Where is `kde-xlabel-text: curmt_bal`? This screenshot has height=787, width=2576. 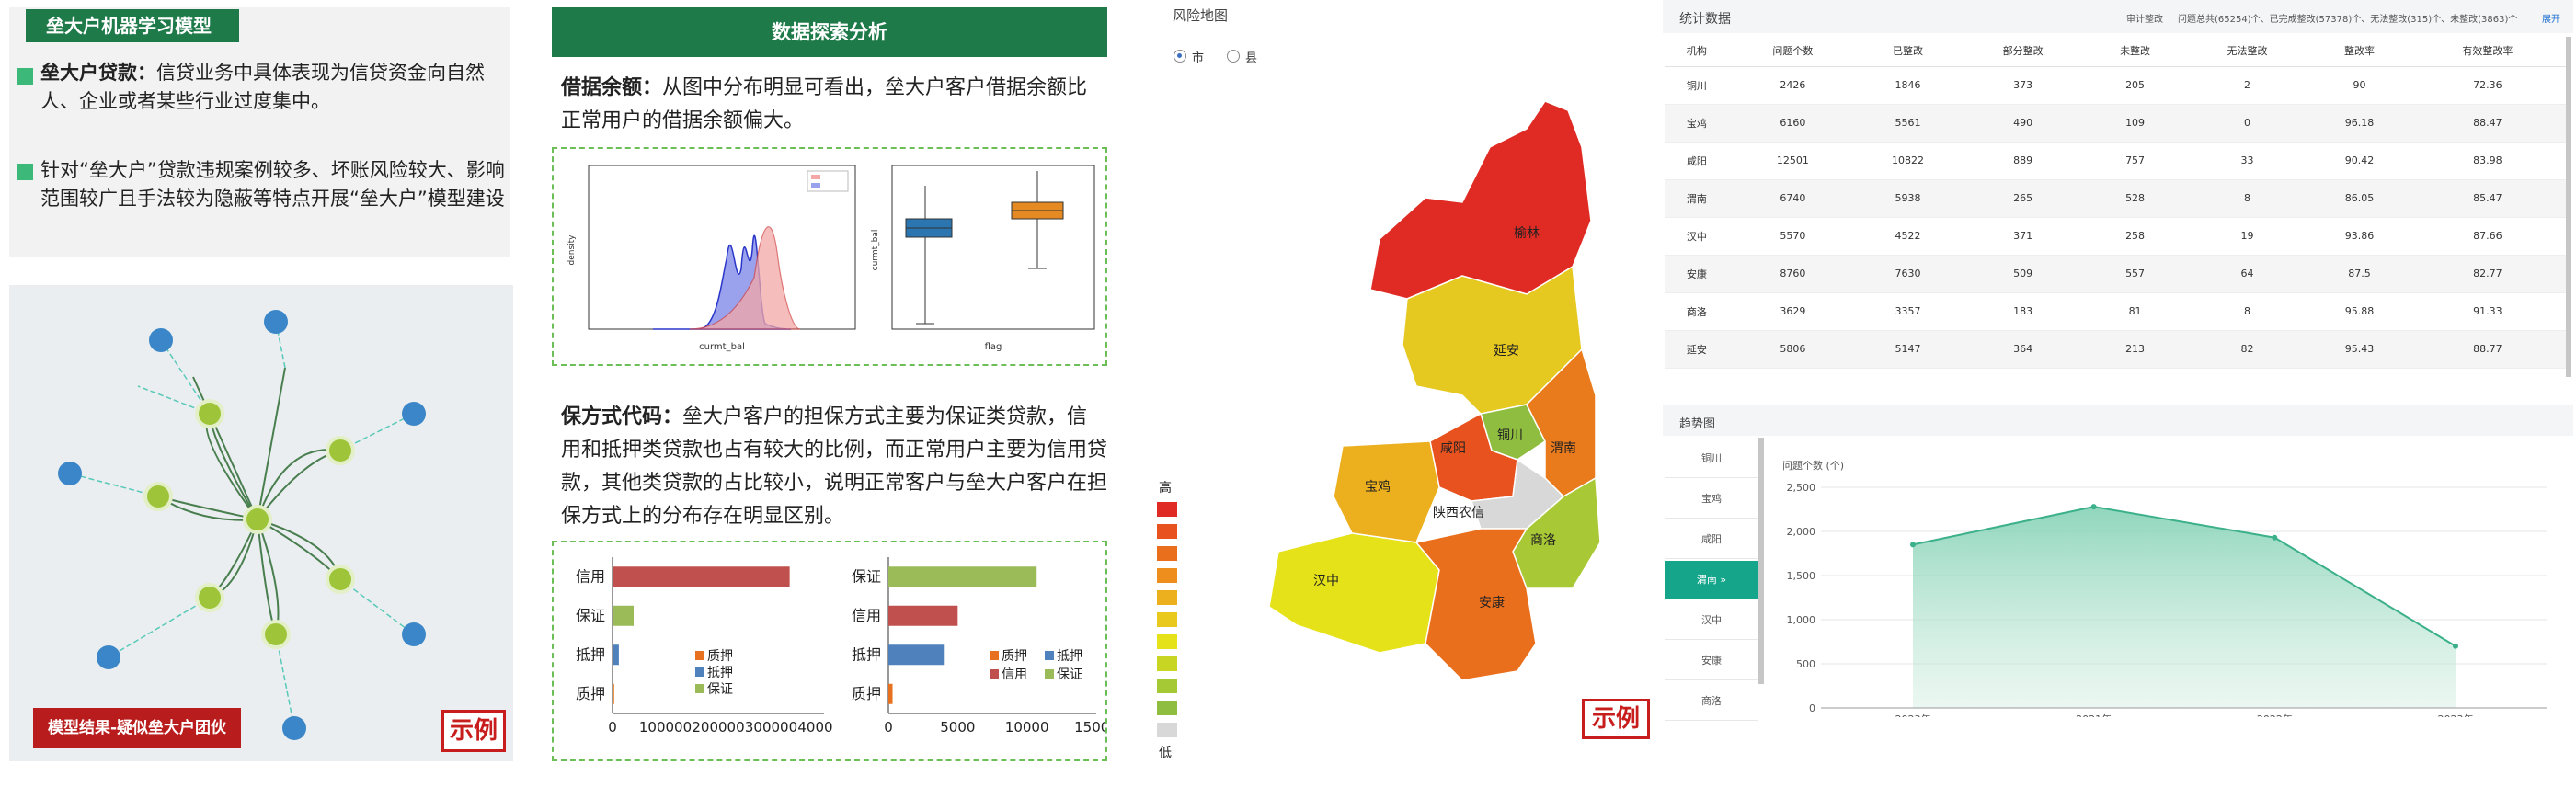
kde-xlabel-text: curmt_bal is located at coordinates (722, 347).